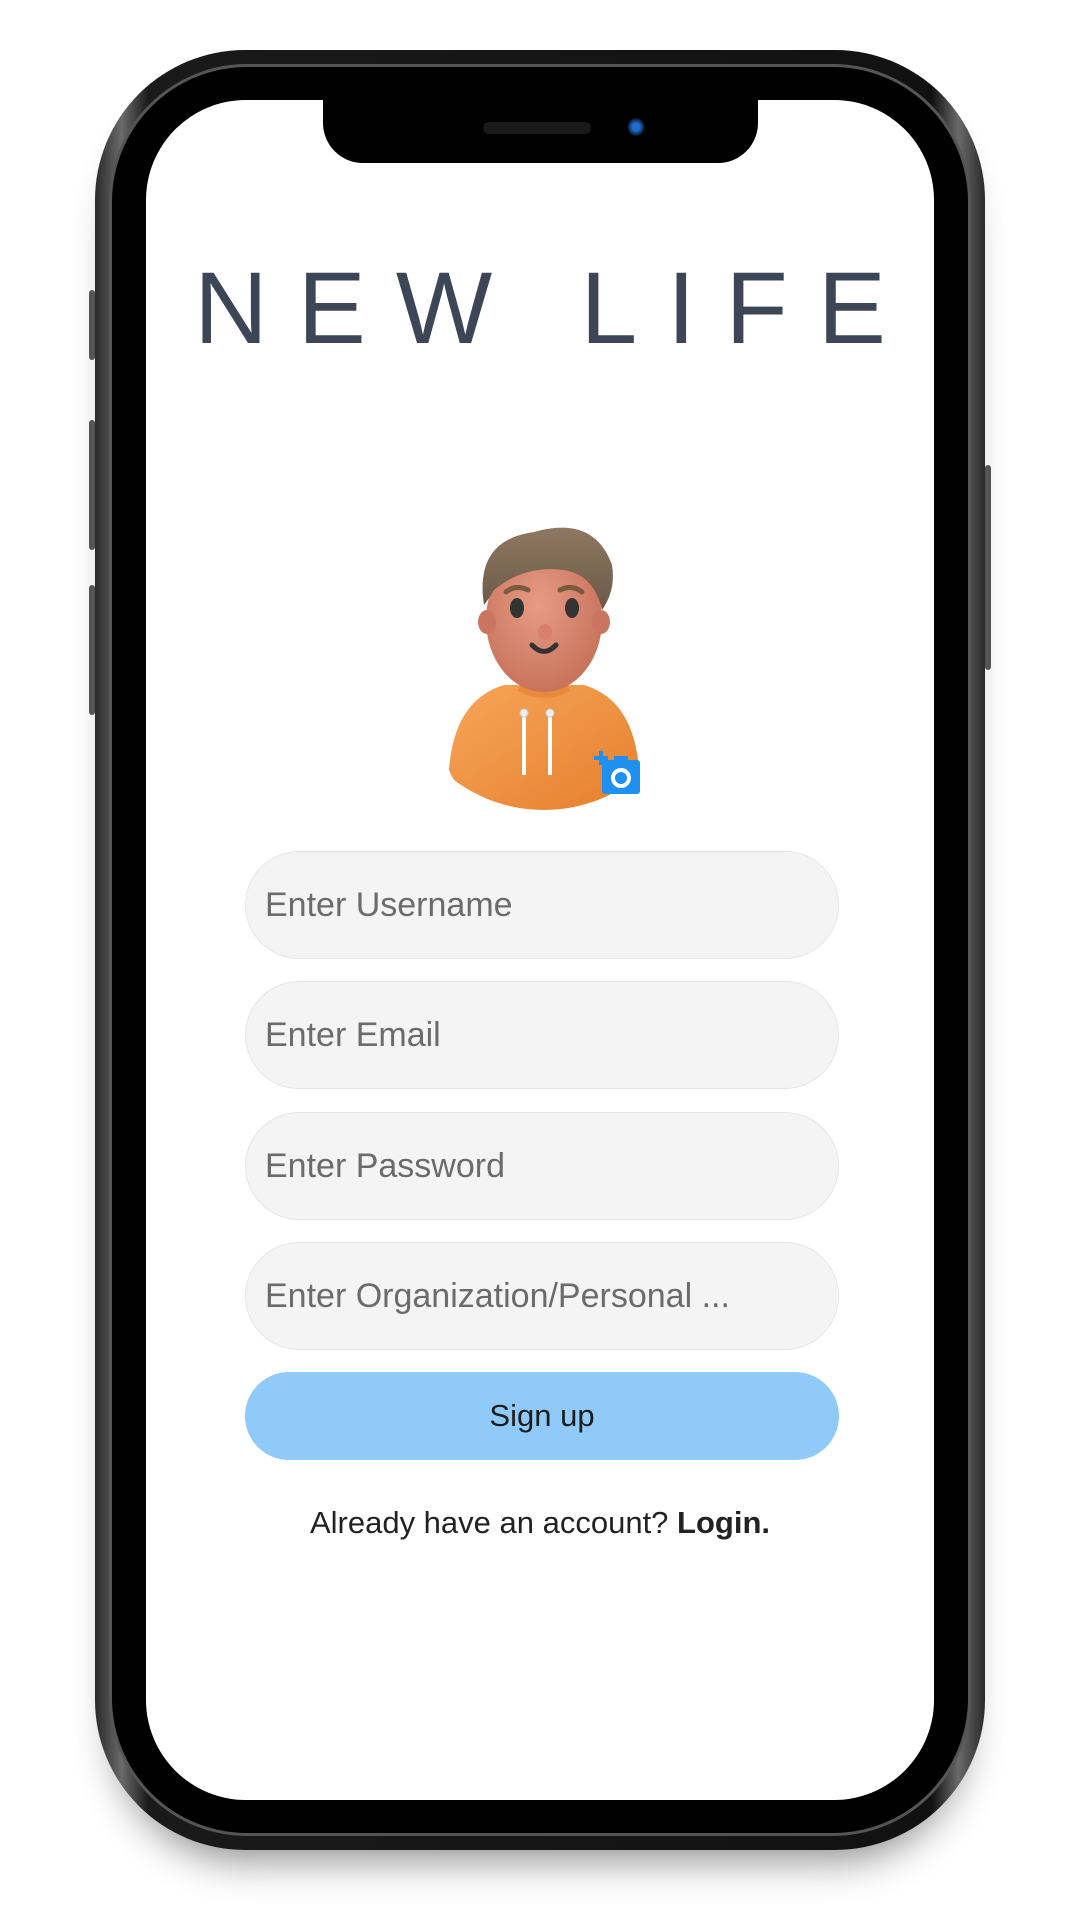 The width and height of the screenshot is (1080, 1920). I want to click on signup-button: Sign up, so click(542, 1416).